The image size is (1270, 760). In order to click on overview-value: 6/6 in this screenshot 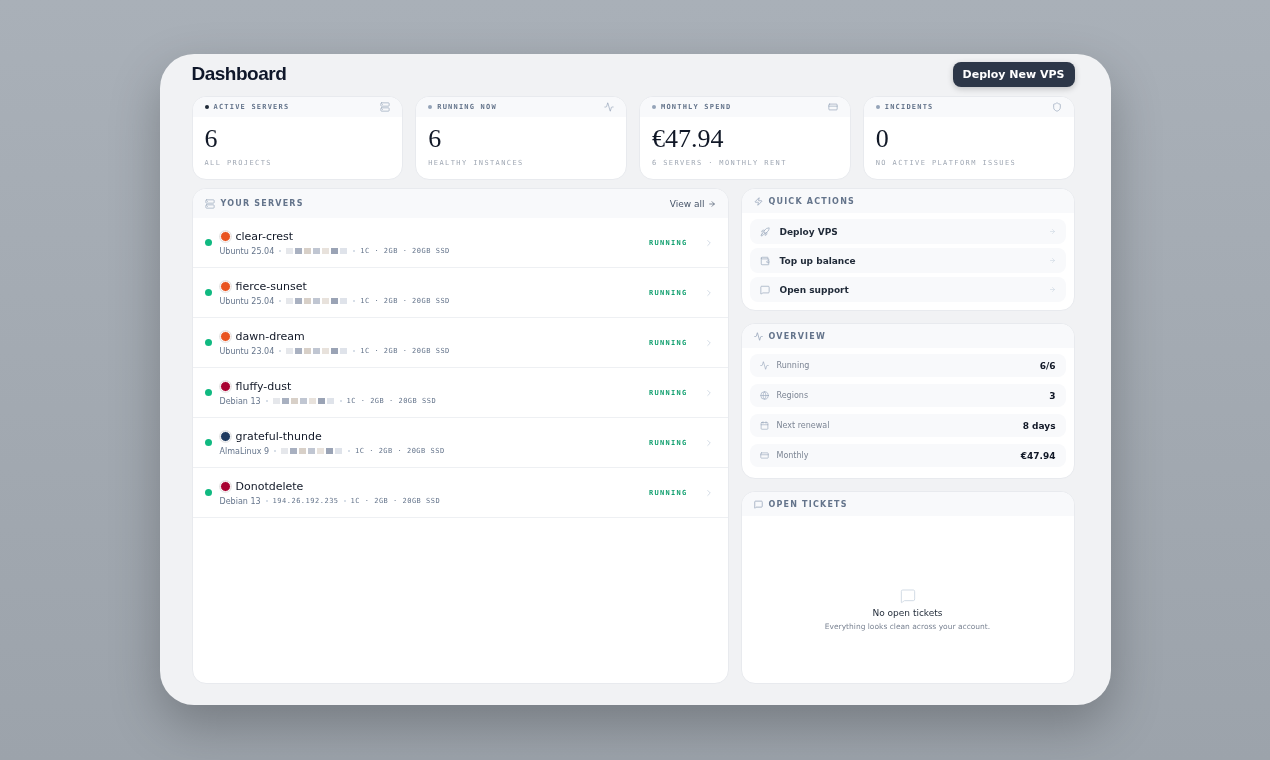, I will do `click(1047, 365)`.